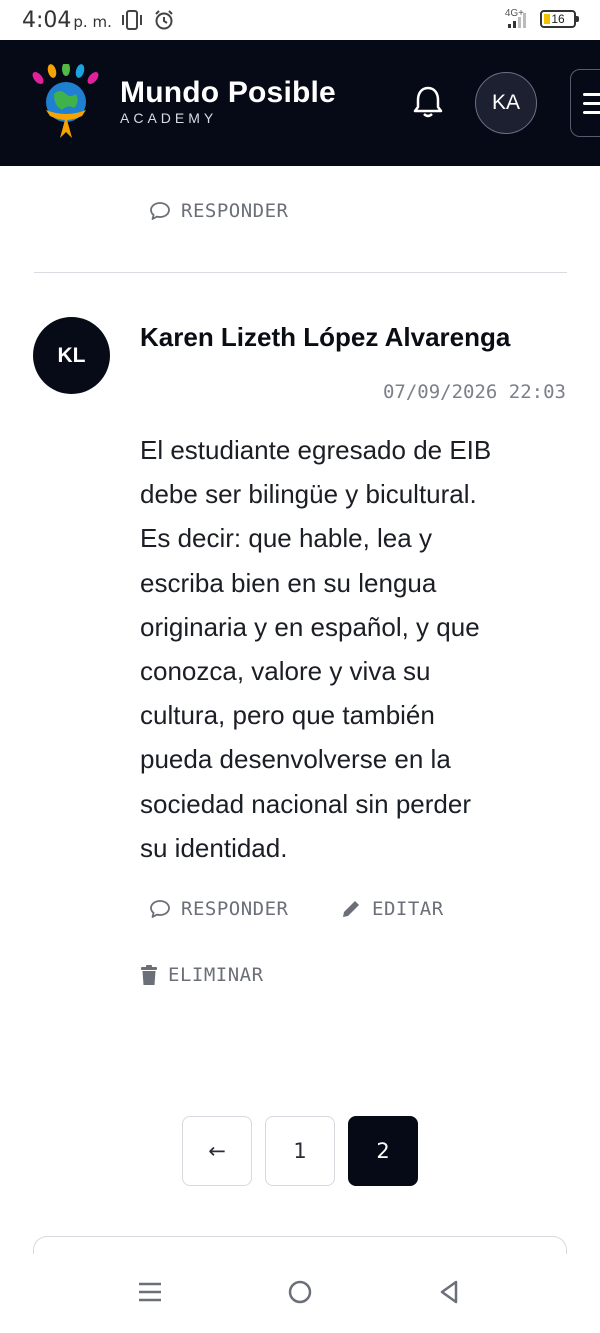 This screenshot has width=600, height=1333. I want to click on comment-line: sociedad nacional sin perder, so click(305, 803).